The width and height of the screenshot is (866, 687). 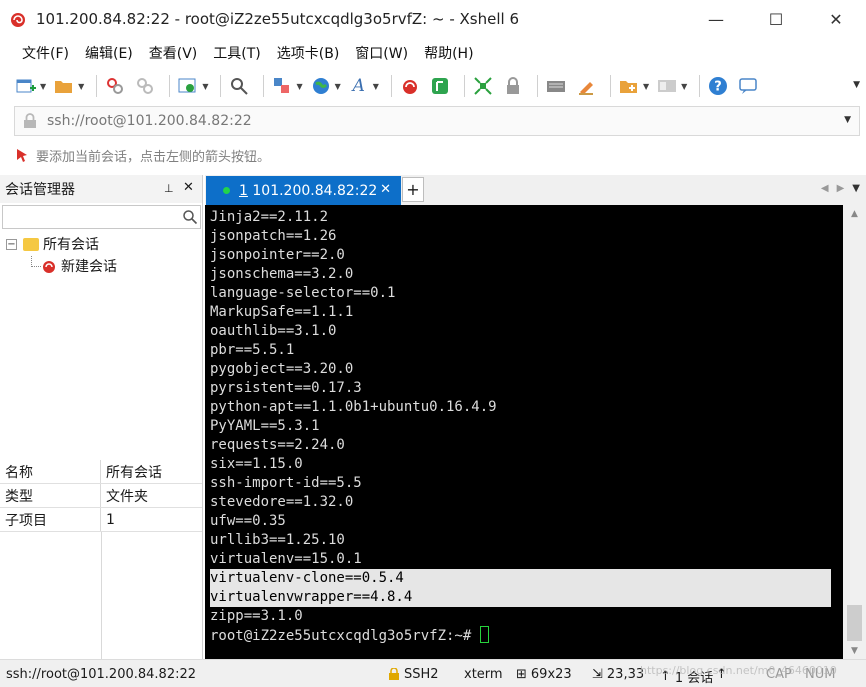 What do you see at coordinates (101, 244) in the screenshot?
I see `tree-item-all-sessions: − 所有会话` at bounding box center [101, 244].